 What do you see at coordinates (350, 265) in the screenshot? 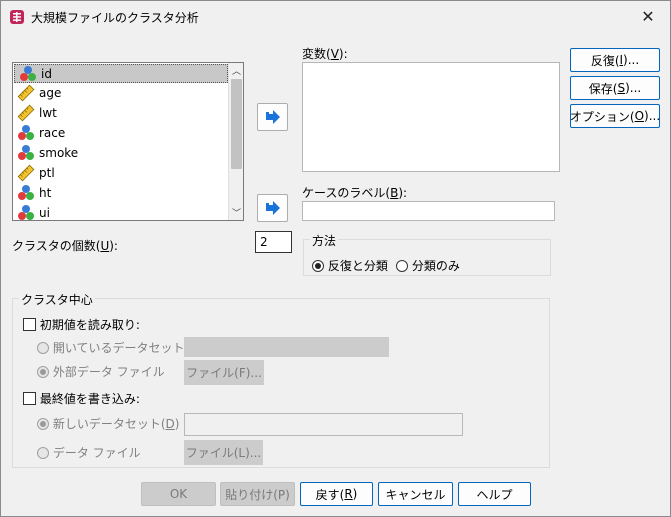
I see `radio-iterate-classify: 反復と分類` at bounding box center [350, 265].